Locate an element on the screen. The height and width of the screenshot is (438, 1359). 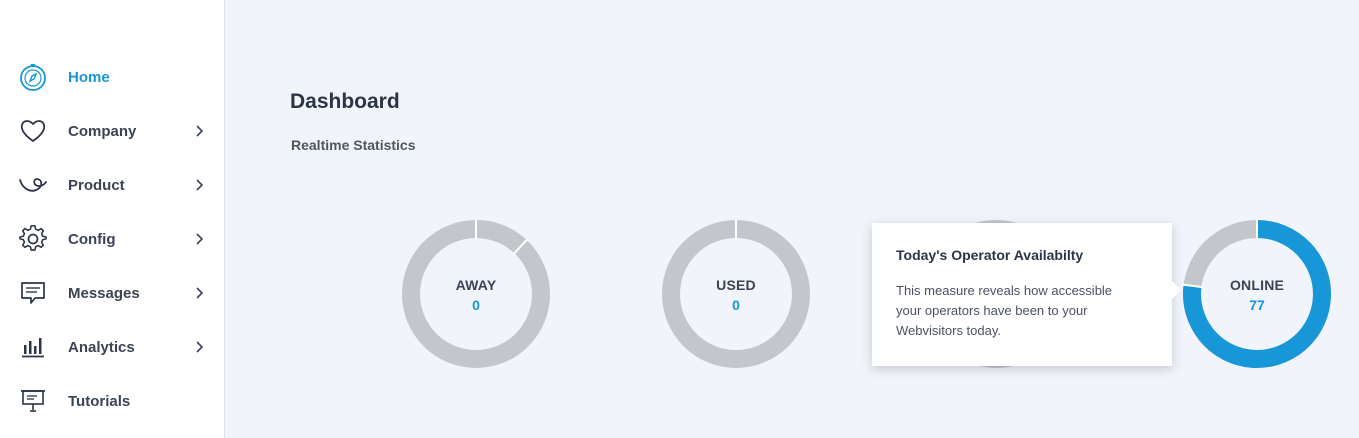
presentation-icon is located at coordinates (33, 401).